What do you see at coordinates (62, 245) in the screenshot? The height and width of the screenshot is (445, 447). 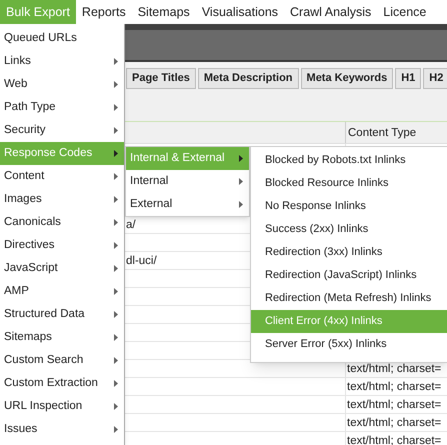 I see `menu-item: Directives` at bounding box center [62, 245].